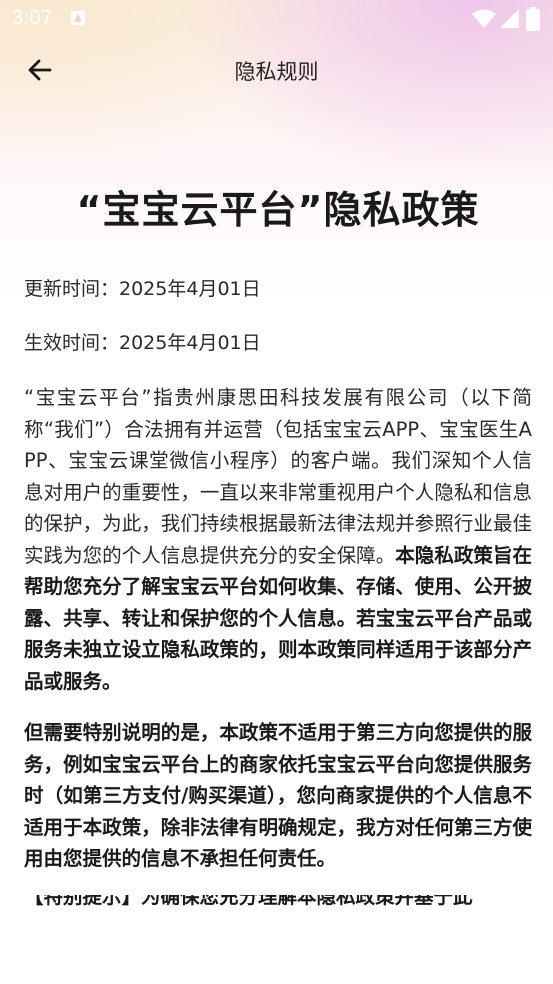  I want to click on paragraph-special-notice-text: 【特别提示】为确保您充分理解本隐私政策并基于此, so click(248, 901).